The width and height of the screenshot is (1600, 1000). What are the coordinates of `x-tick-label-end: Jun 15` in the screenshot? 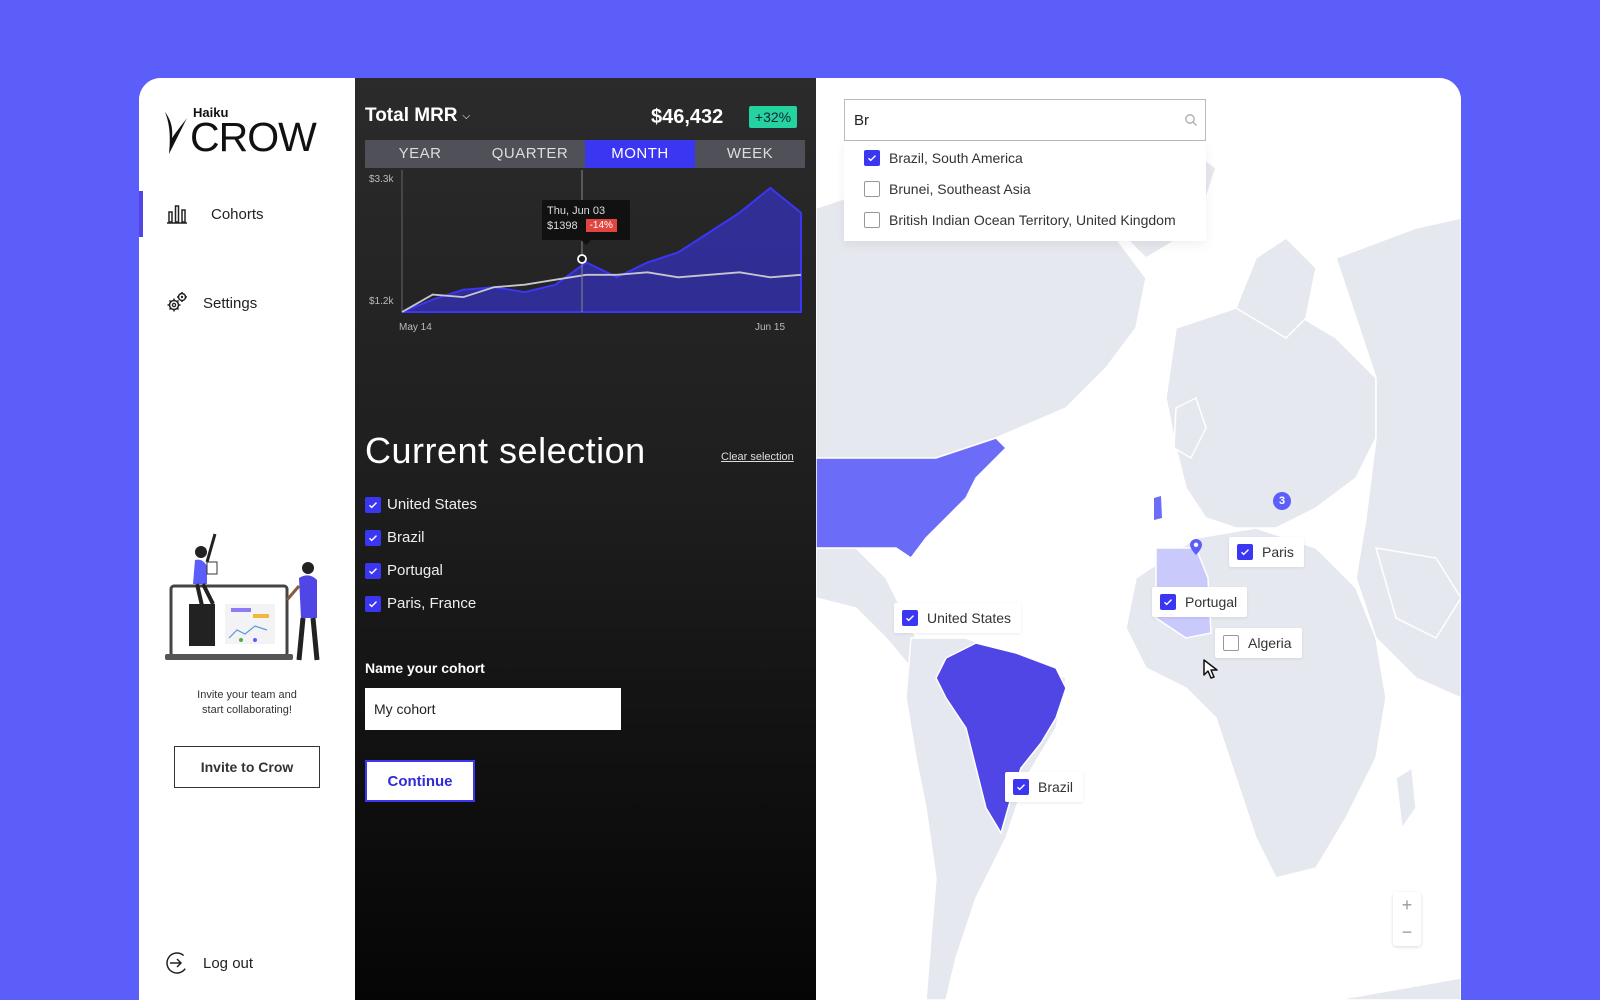 It's located at (770, 327).